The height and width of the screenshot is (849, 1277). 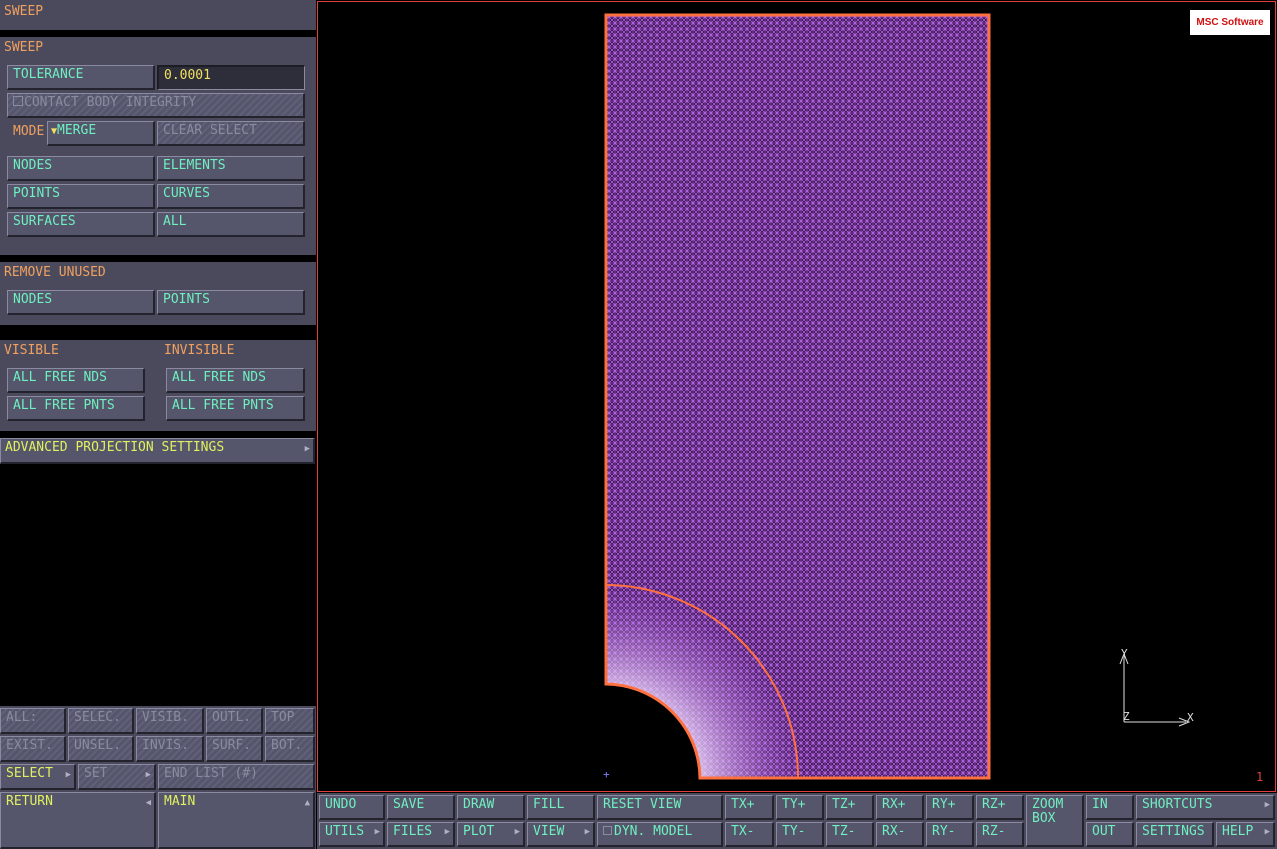 What do you see at coordinates (800, 834) in the screenshot?
I see `ty-minus-button: TY-` at bounding box center [800, 834].